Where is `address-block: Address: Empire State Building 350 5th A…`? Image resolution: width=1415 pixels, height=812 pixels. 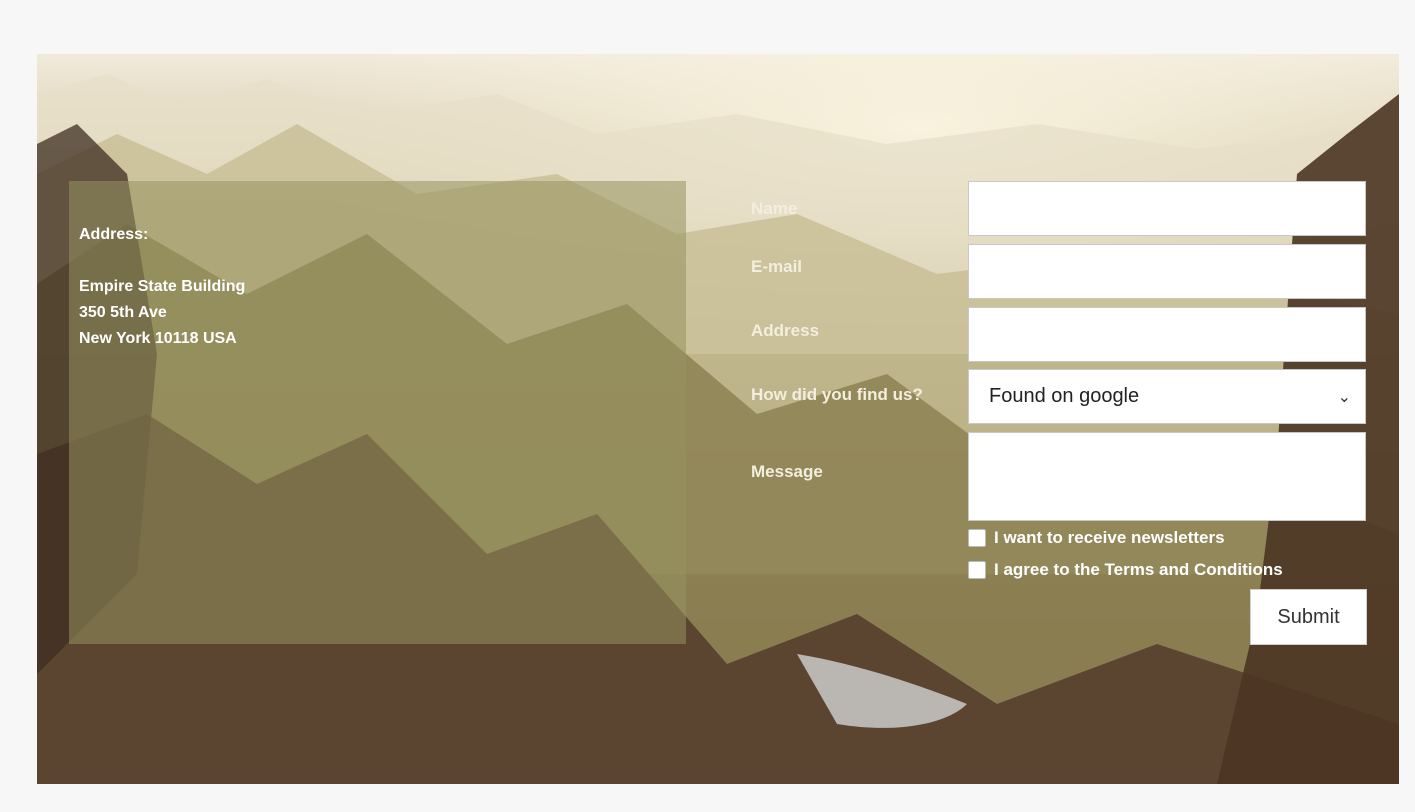
address-block: Address: Empire State Building 350 5th A… is located at coordinates (162, 287).